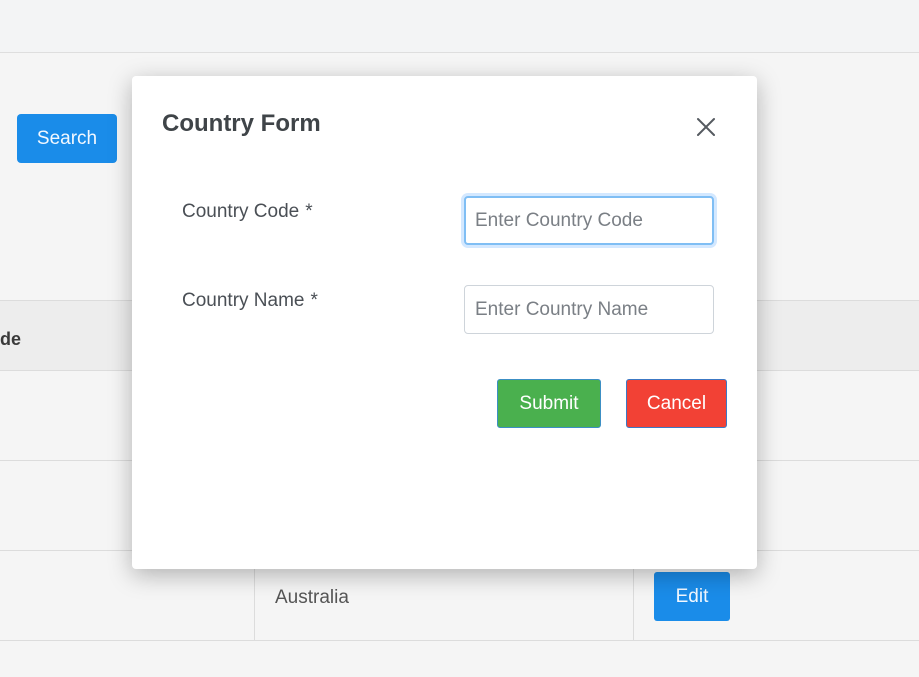 The width and height of the screenshot is (919, 677). I want to click on country-name-label: Country Name *, so click(250, 301).